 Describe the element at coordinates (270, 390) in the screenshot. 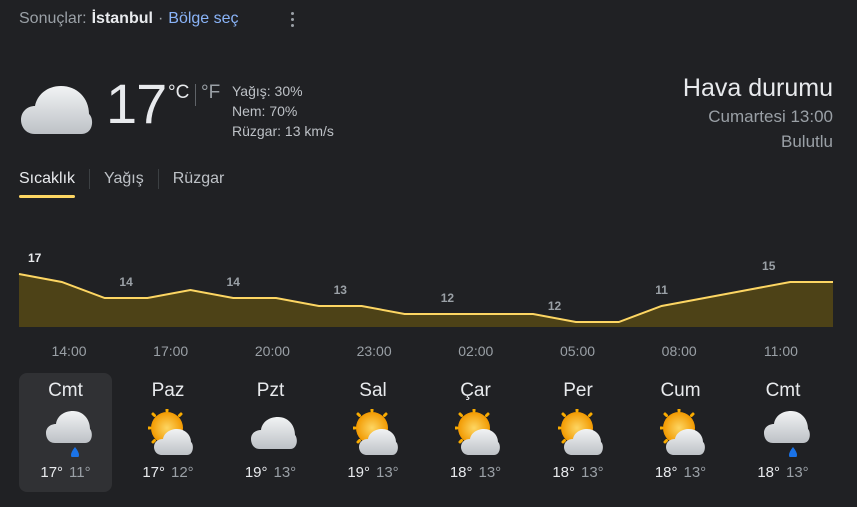

I see `day-name: Pzt` at that location.